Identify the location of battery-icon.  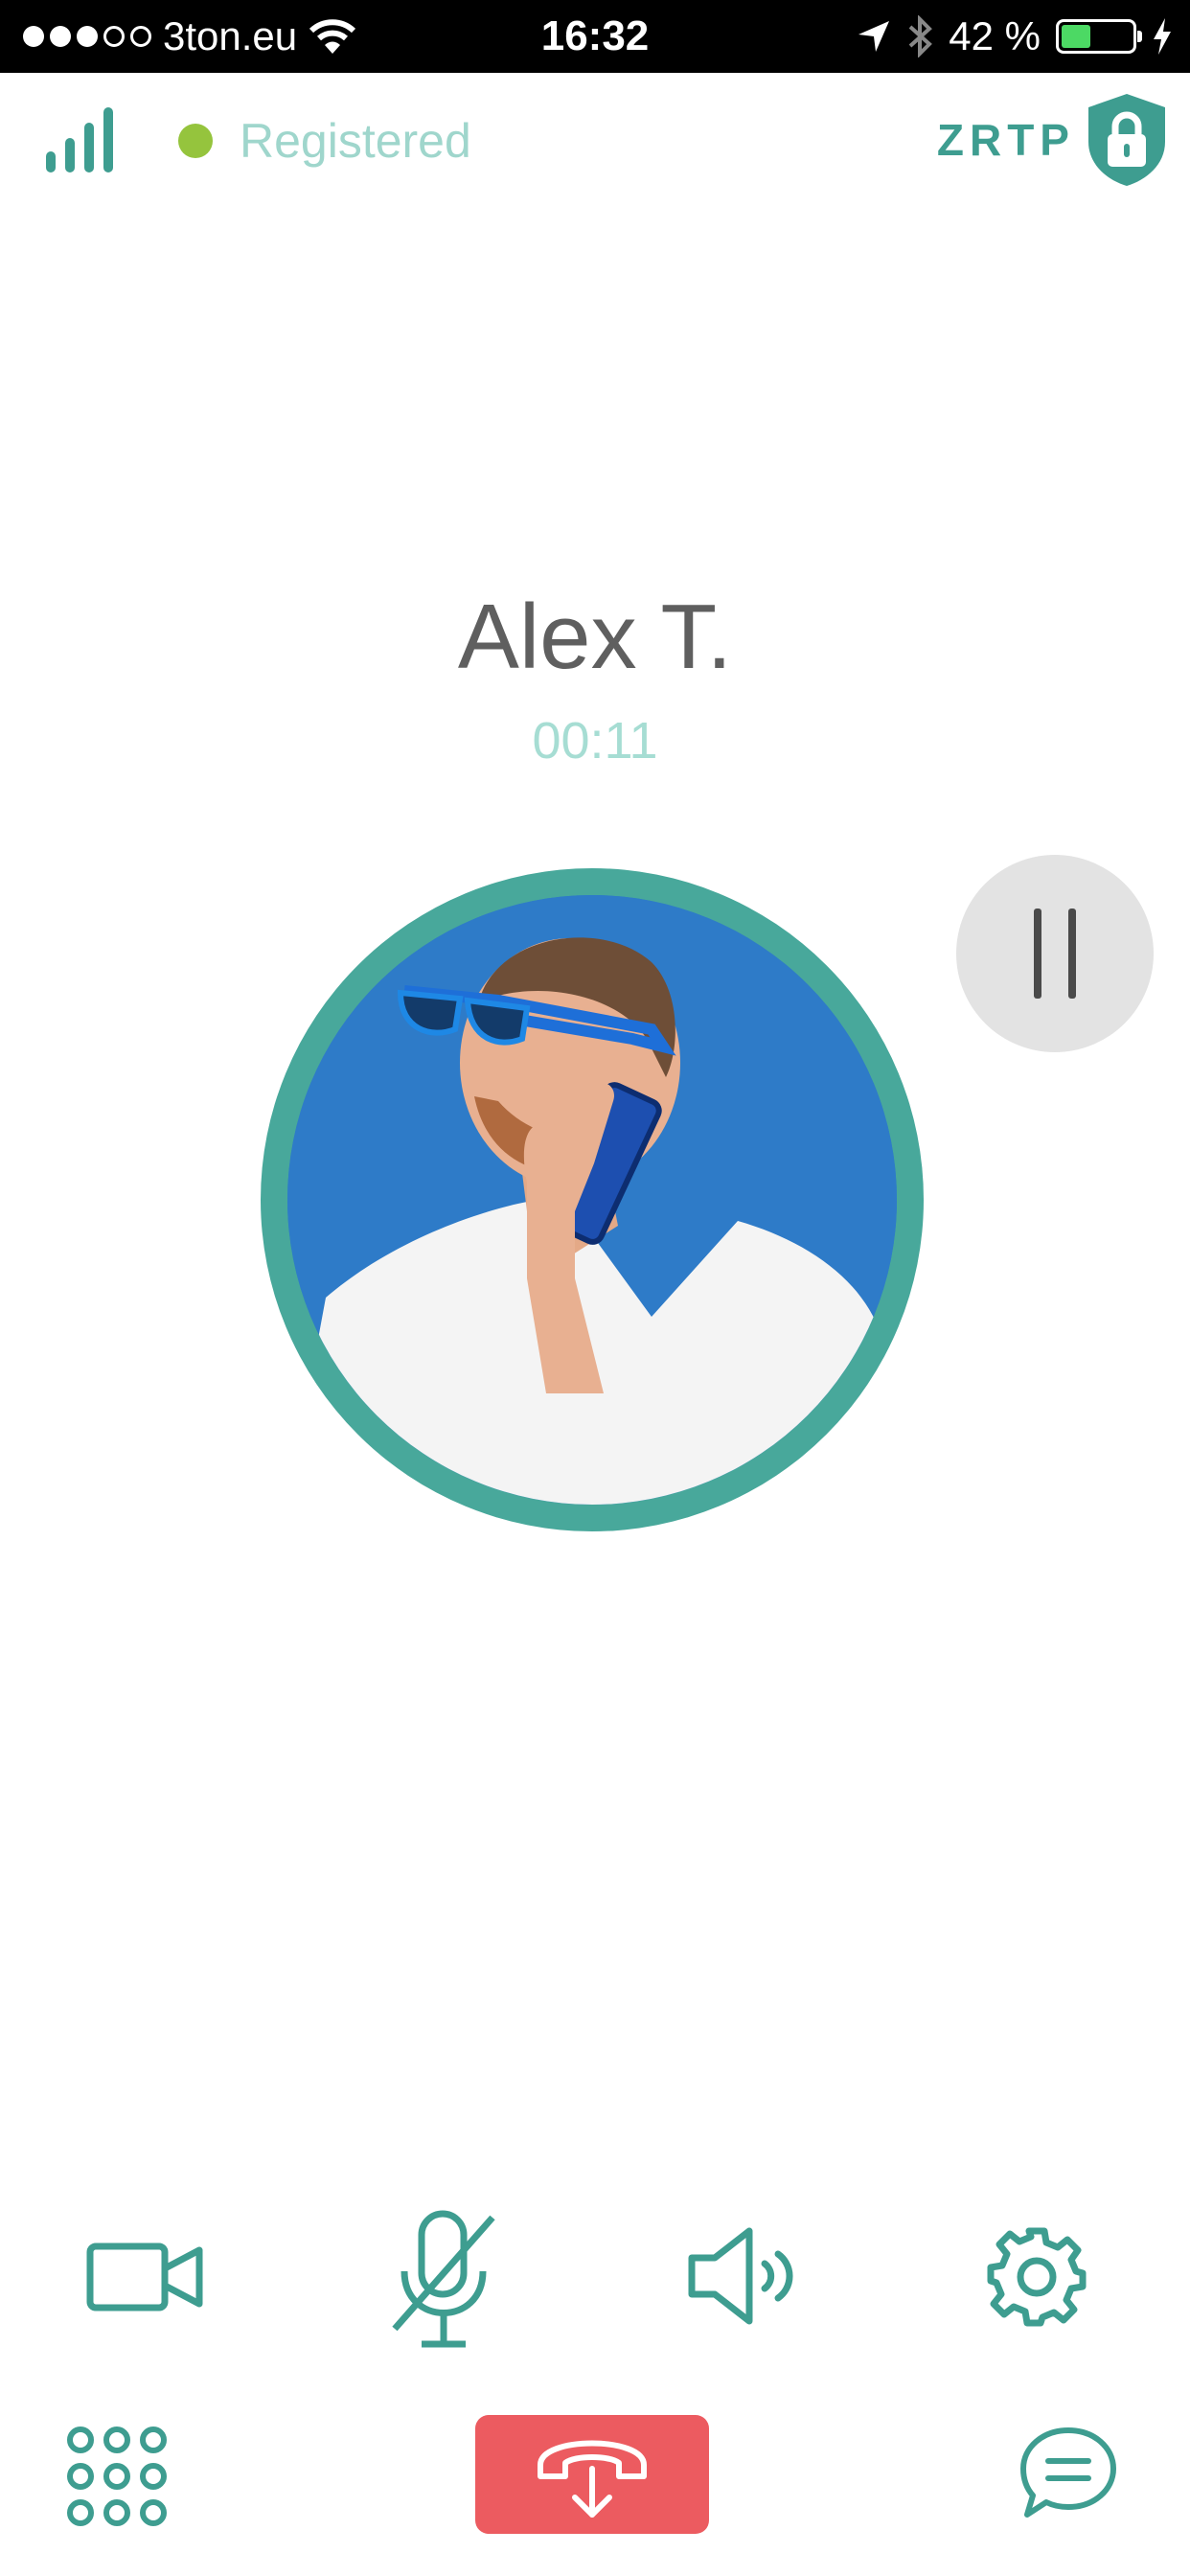
(1099, 36).